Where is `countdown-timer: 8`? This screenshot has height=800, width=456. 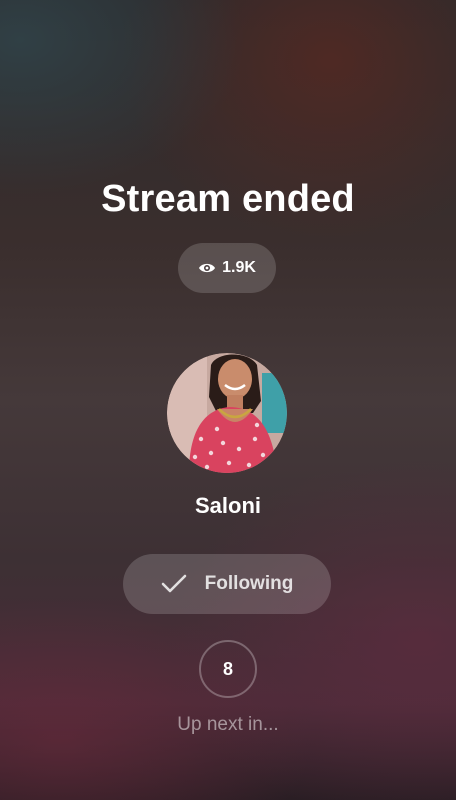 countdown-timer: 8 is located at coordinates (228, 669).